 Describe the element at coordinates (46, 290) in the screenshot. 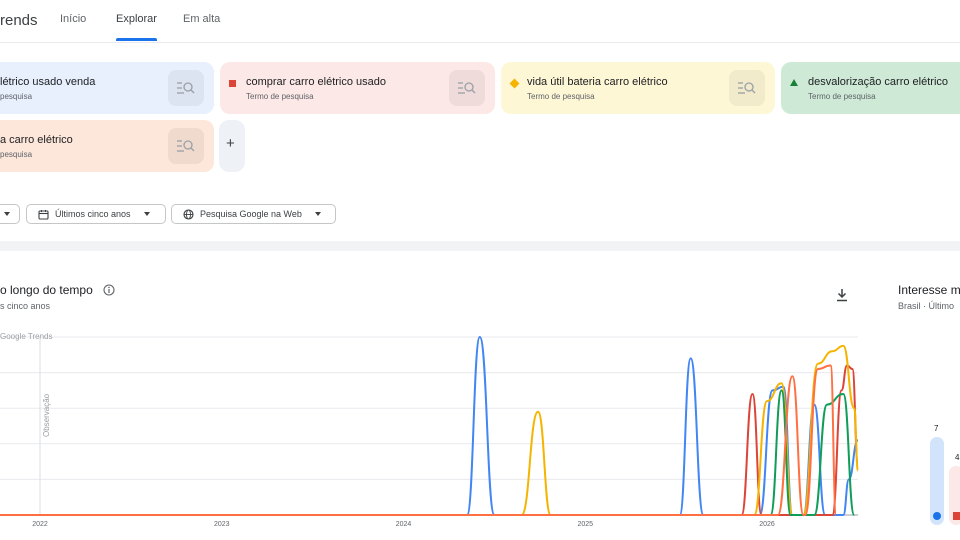

I see `interest-over-time-title: o longo do tempo` at that location.